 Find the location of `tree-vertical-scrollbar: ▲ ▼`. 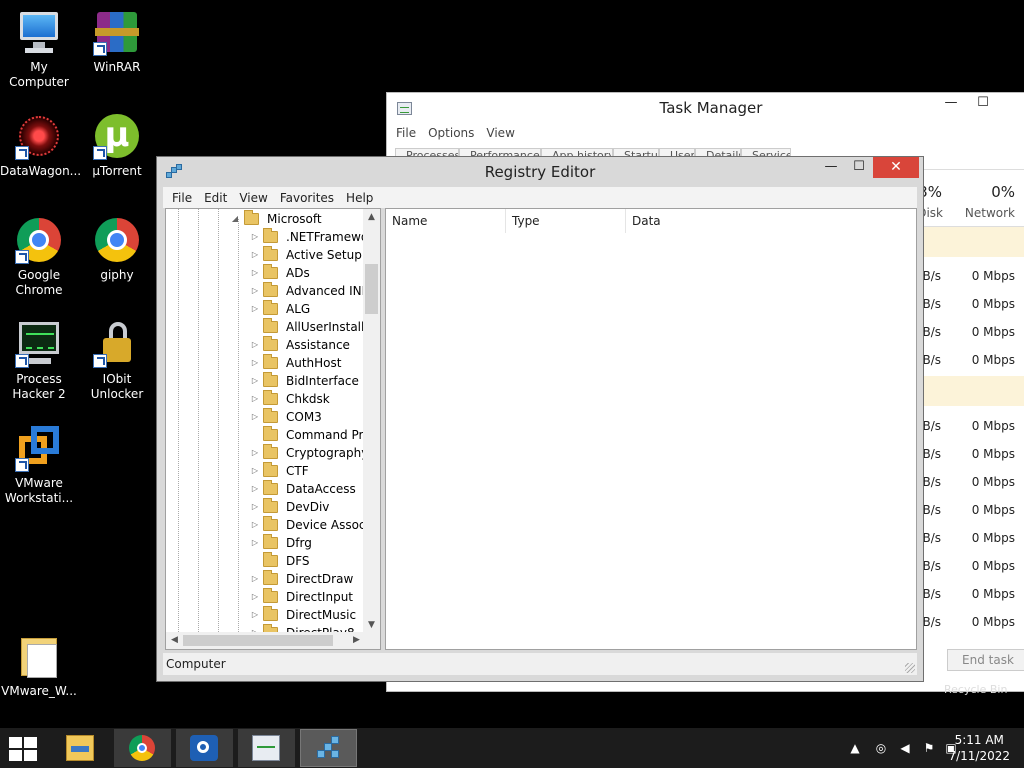

tree-vertical-scrollbar: ▲ ▼ is located at coordinates (371, 421).